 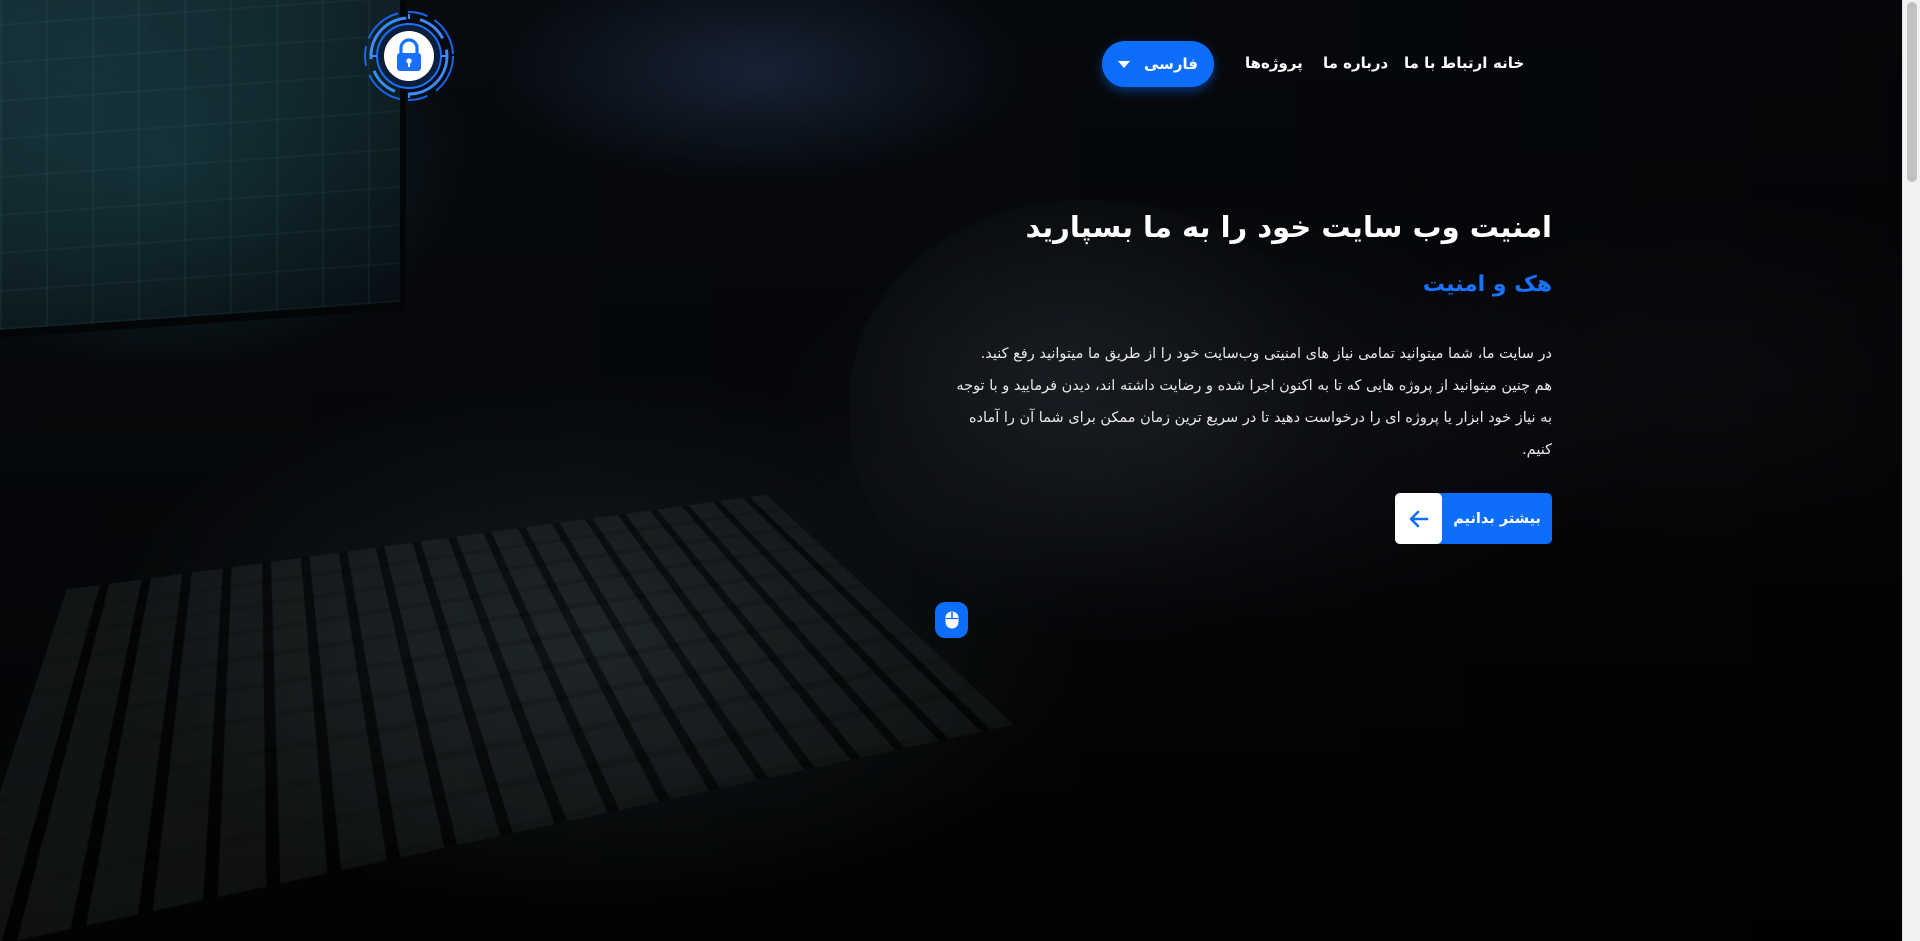 I want to click on scroll-down-indicator, so click(x=951, y=620).